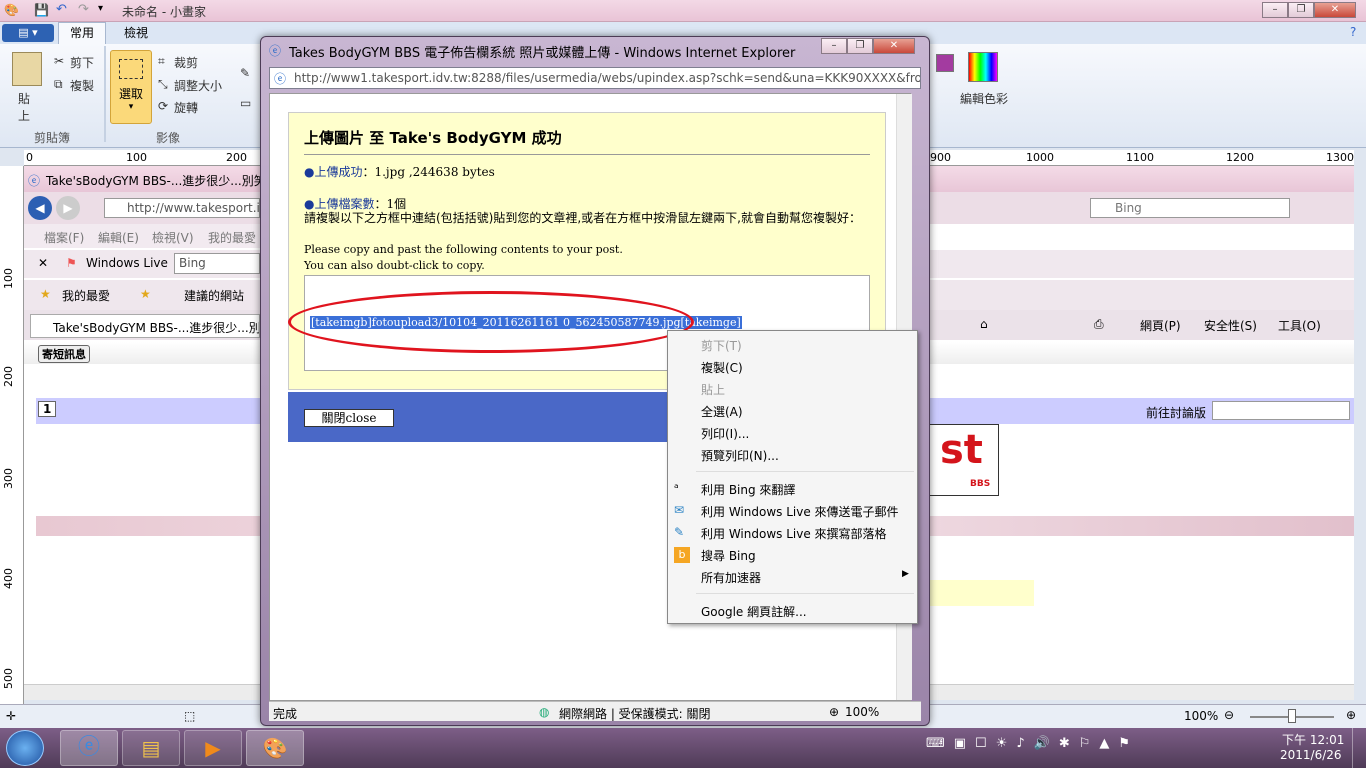 The width and height of the screenshot is (1366, 768). I want to click on popup-status-bar: 完成 ◍ 網際網路 | 受保護模式: 關閉 ⊕ 100%, so click(595, 711).